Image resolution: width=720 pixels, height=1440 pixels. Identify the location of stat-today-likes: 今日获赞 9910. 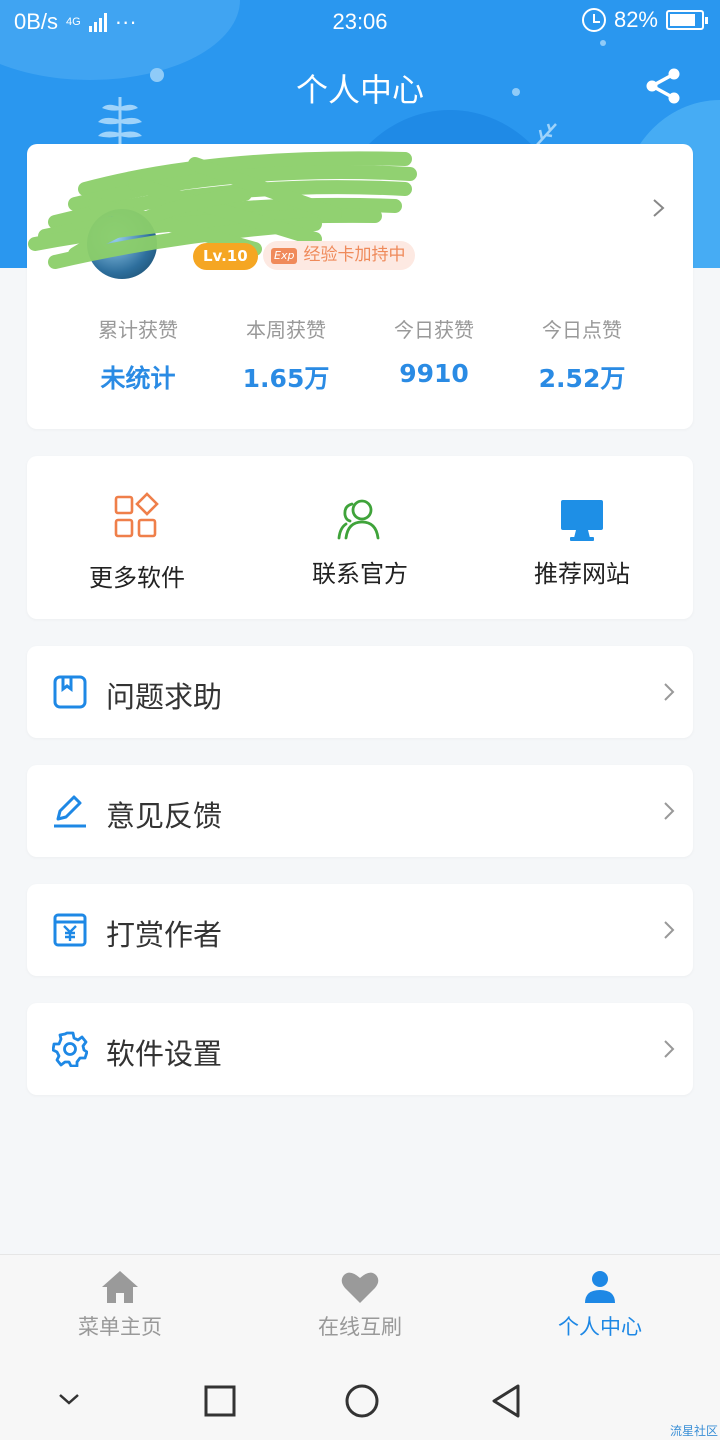
(434, 354).